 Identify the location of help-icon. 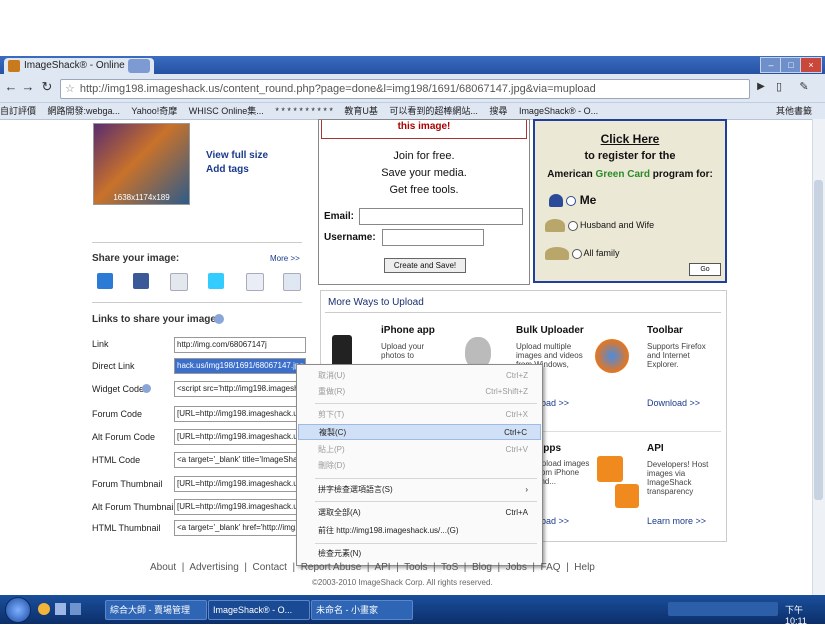
(219, 319).